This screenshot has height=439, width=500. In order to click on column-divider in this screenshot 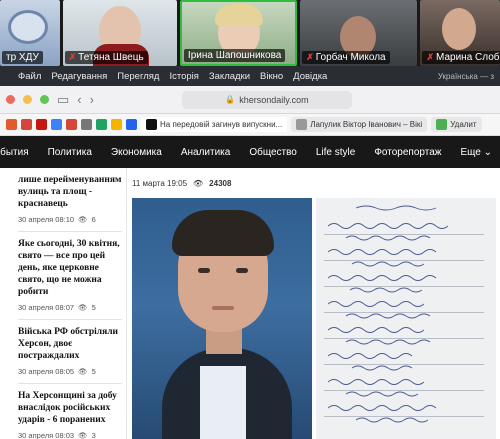, I will do `click(126, 303)`.